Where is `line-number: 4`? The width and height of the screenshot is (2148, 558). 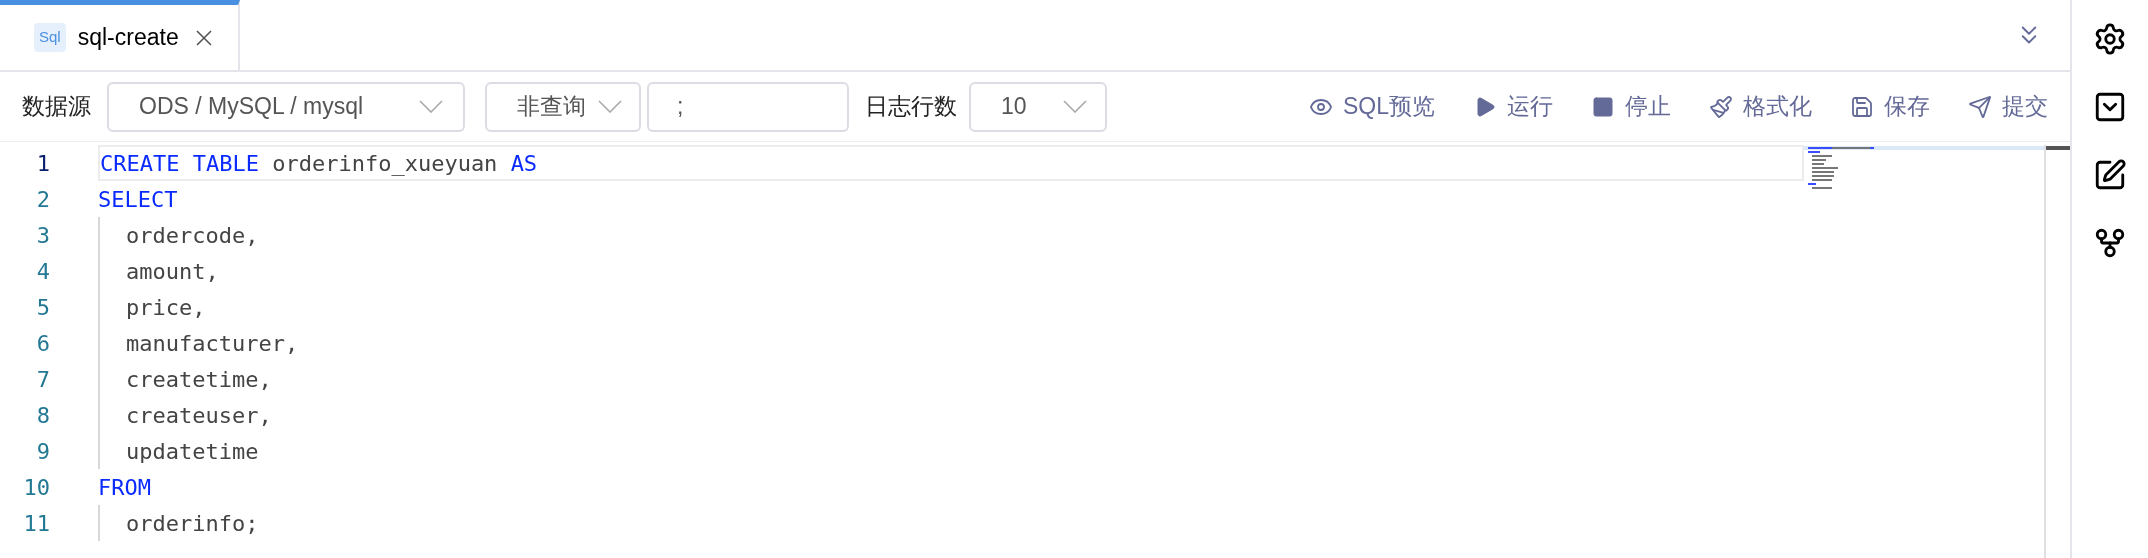 line-number: 4 is located at coordinates (42, 271).